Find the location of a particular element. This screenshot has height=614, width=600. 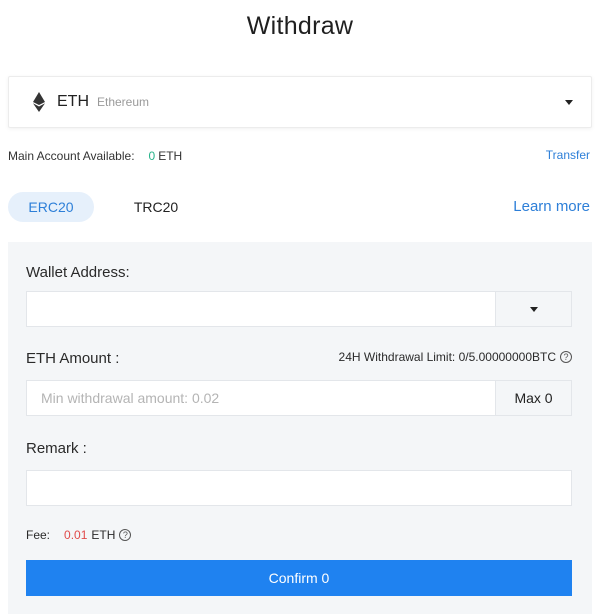

fee-label: Fee: is located at coordinates (38, 535).